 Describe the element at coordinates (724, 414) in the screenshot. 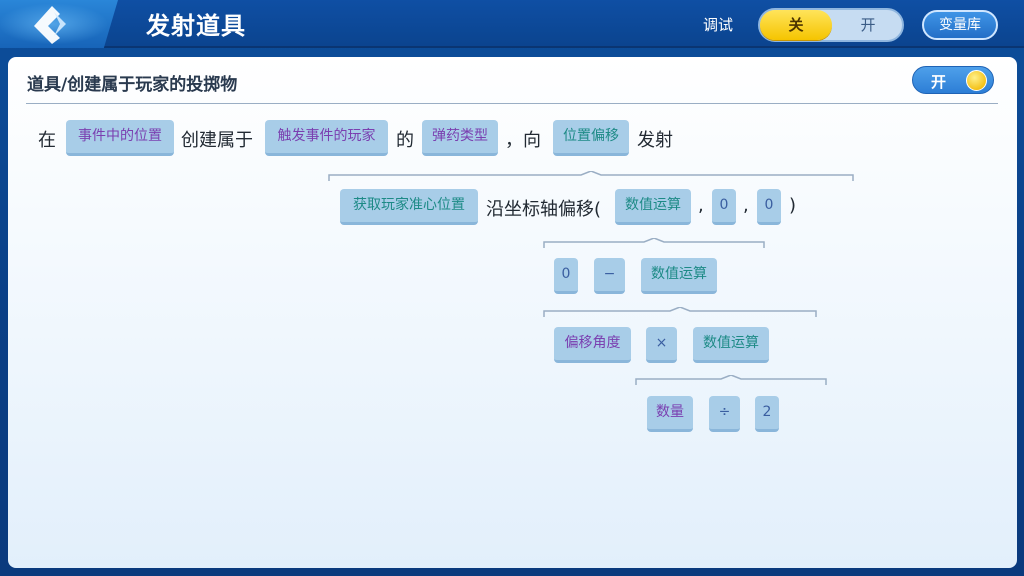

I see `divide-operator-chip: ÷` at that location.